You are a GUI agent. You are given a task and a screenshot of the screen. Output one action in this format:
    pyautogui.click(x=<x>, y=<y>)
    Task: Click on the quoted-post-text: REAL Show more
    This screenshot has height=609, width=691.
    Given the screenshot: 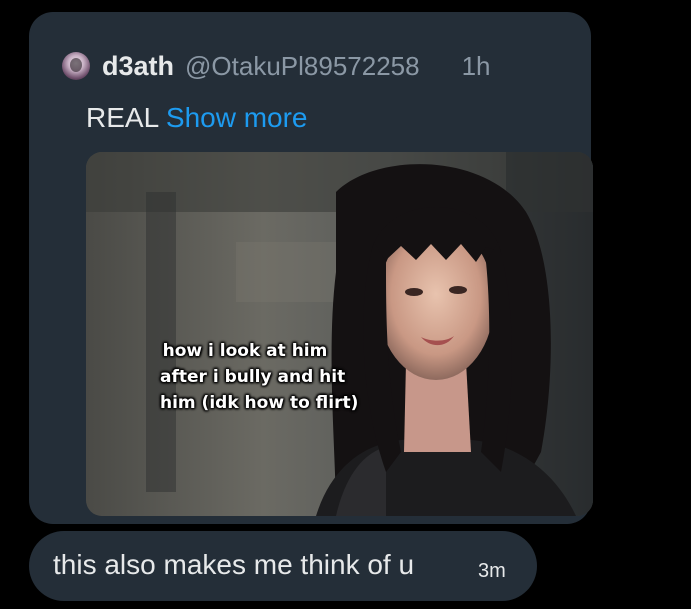 What is the action you would take?
    pyautogui.click(x=197, y=118)
    